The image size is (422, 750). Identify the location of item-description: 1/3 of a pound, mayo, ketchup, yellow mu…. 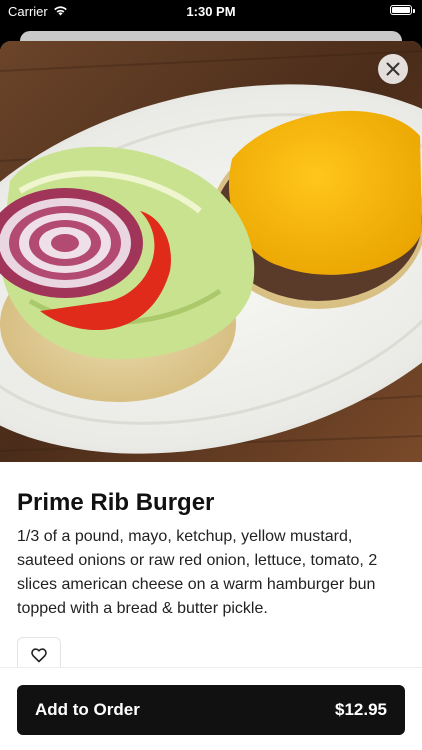
(197, 572).